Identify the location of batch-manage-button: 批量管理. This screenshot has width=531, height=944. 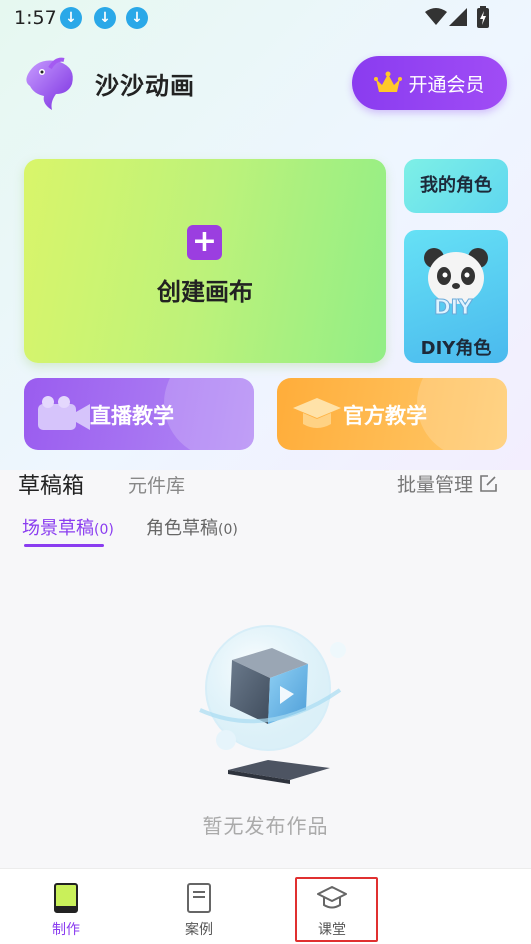
(447, 483).